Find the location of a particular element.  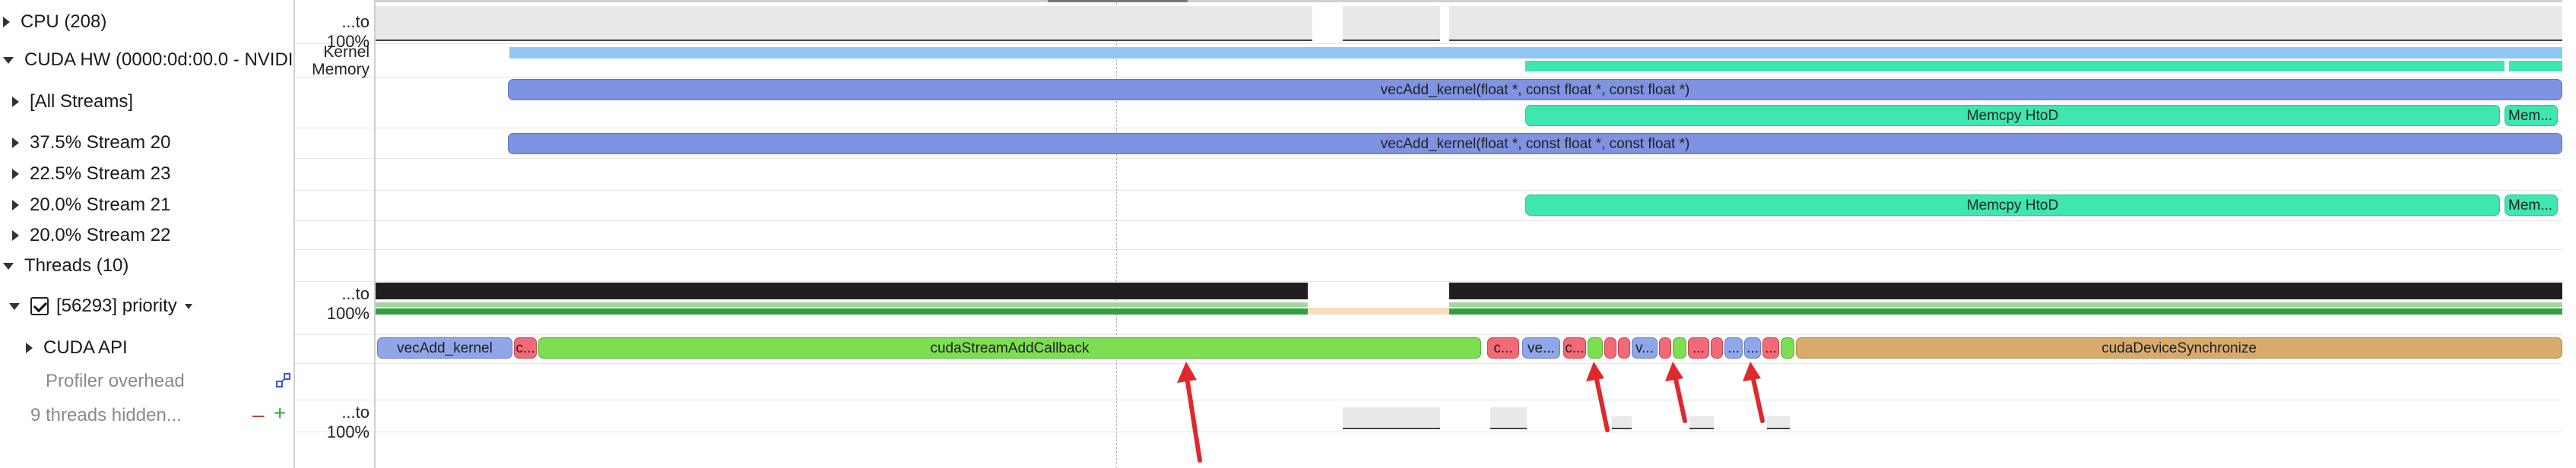

dropdown-icon is located at coordinates (188, 306).